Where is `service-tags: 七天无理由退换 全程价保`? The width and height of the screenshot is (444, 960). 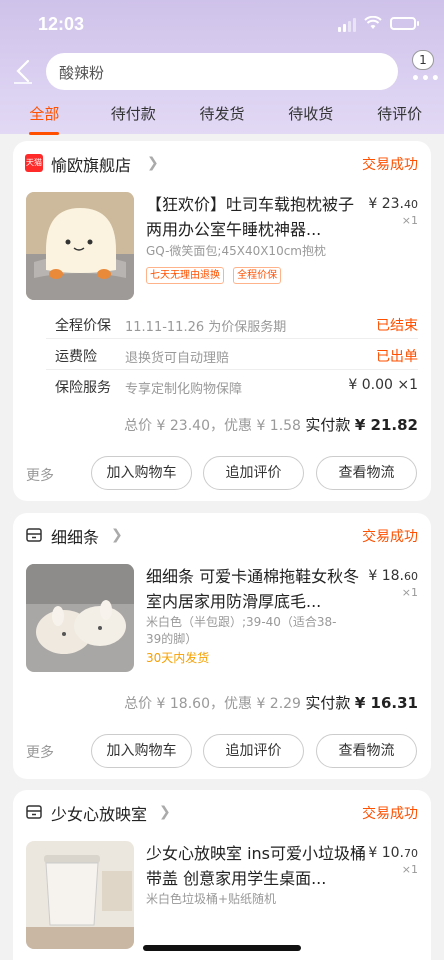
service-tags: 七天无理由退换 全程价保 is located at coordinates (215, 273).